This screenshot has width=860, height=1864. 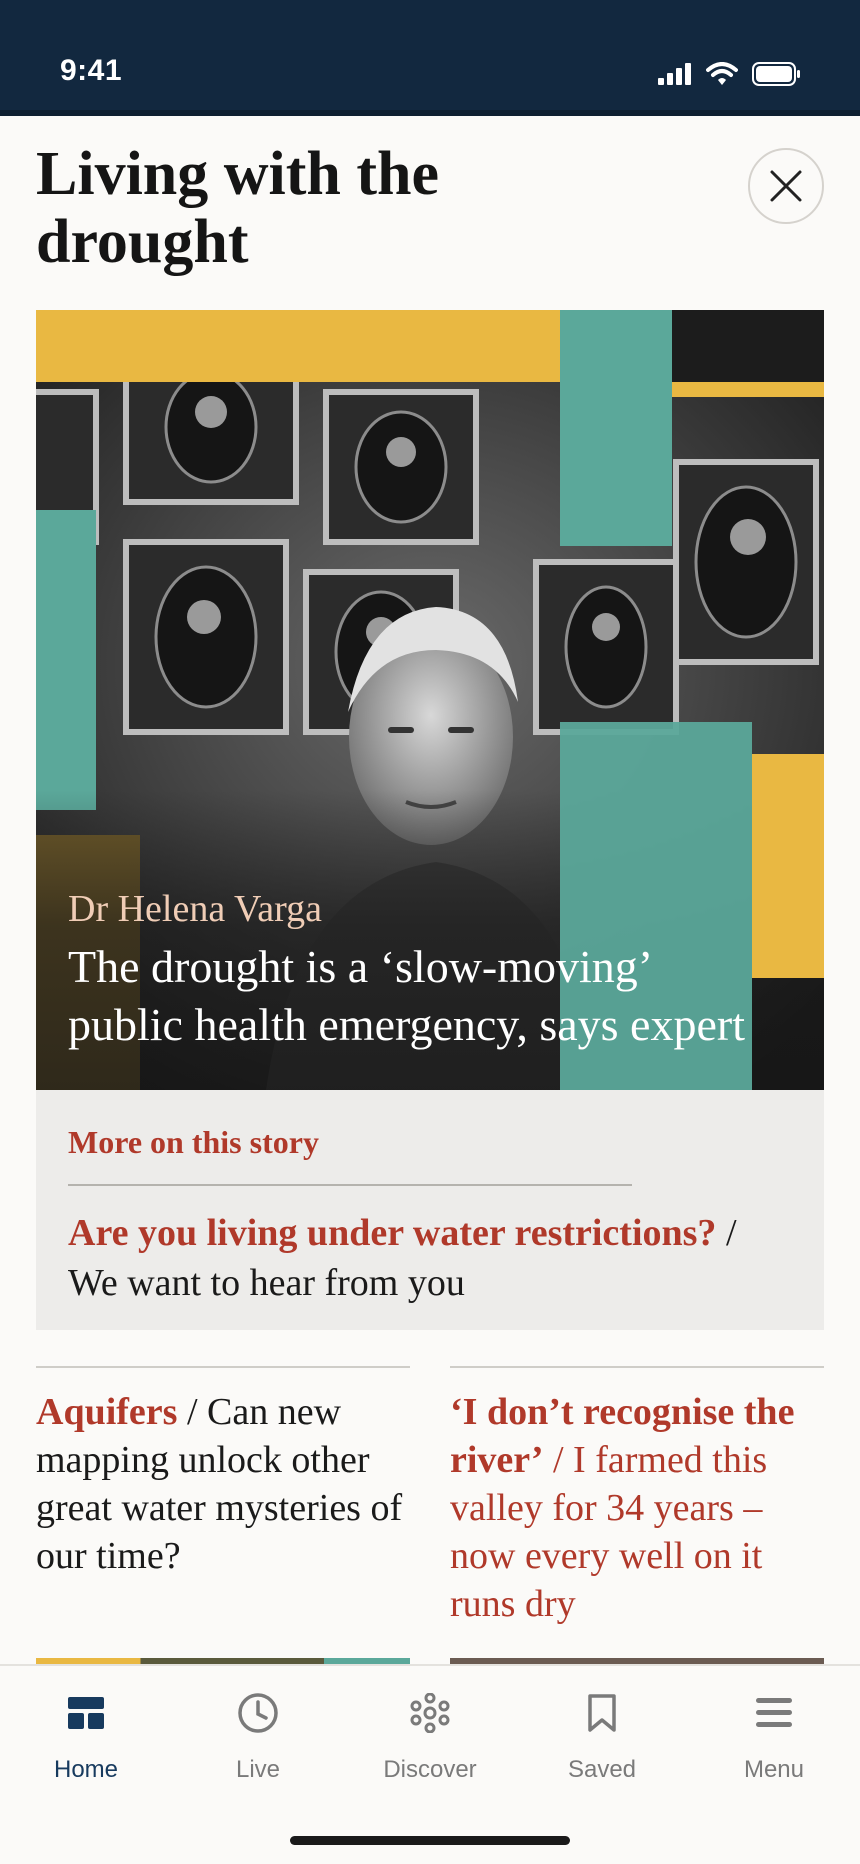 I want to click on tab-saved: Saved, so click(x=602, y=1736).